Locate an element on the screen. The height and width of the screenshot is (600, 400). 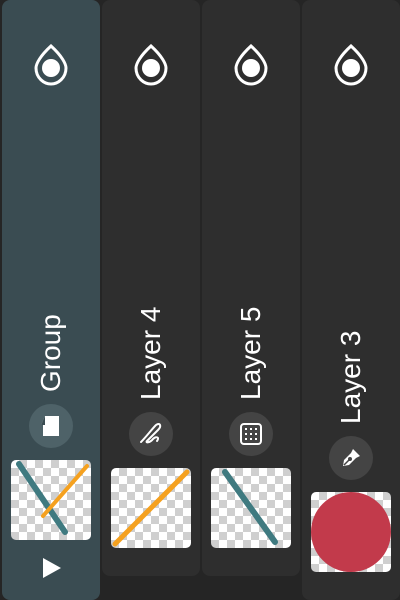
layer-name: Layer 3 is located at coordinates (350, 377).